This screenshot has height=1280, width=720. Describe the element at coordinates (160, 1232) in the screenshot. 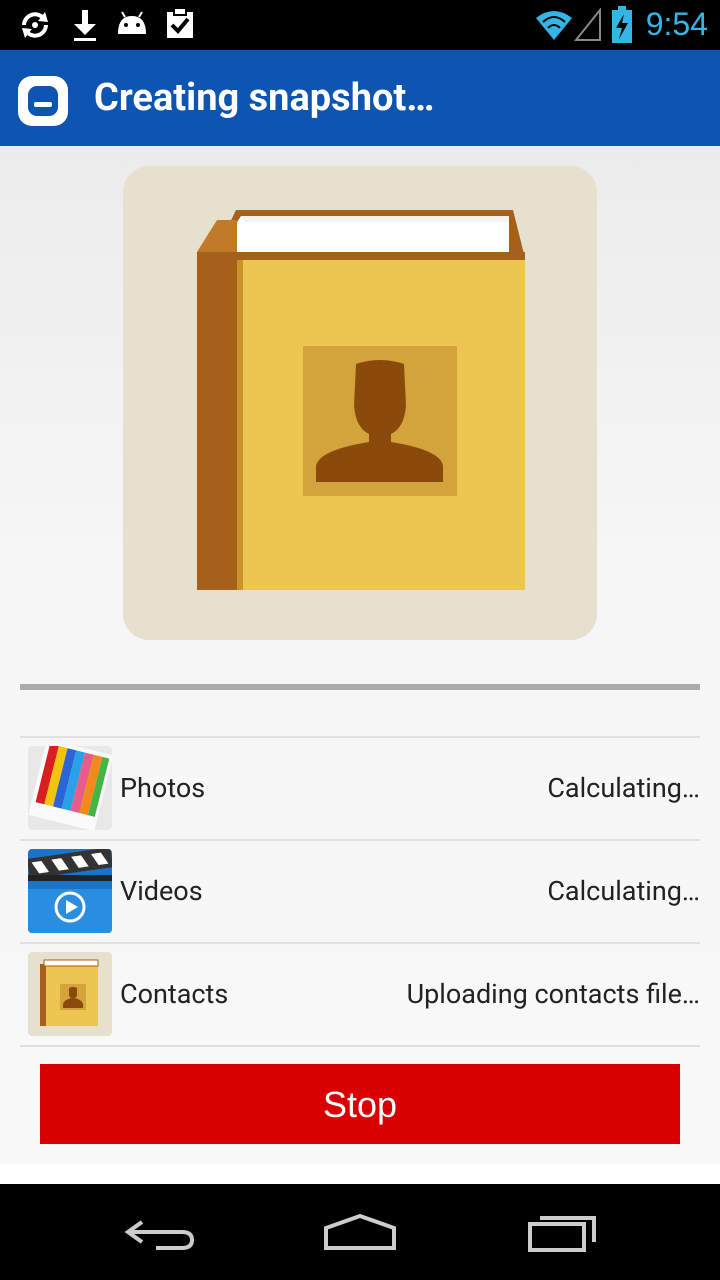

I see `back-icon` at that location.